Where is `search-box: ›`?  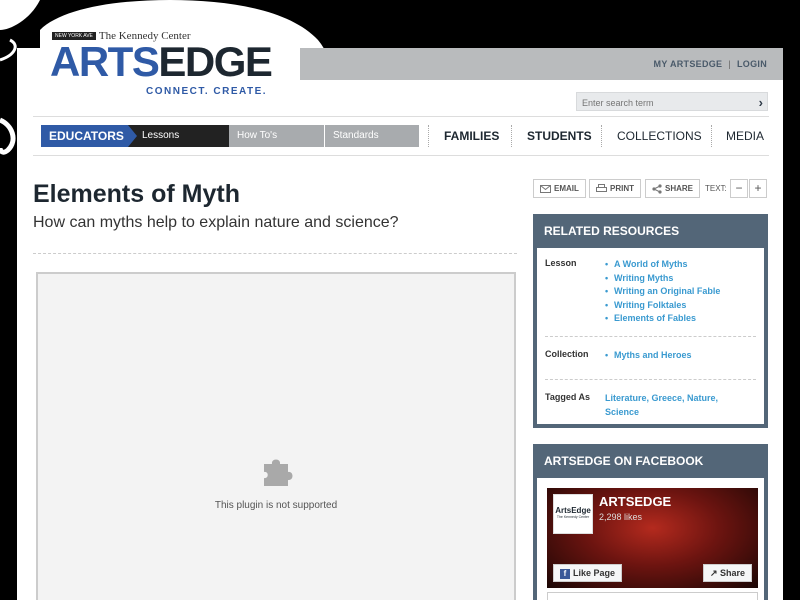
search-box: › is located at coordinates (672, 102).